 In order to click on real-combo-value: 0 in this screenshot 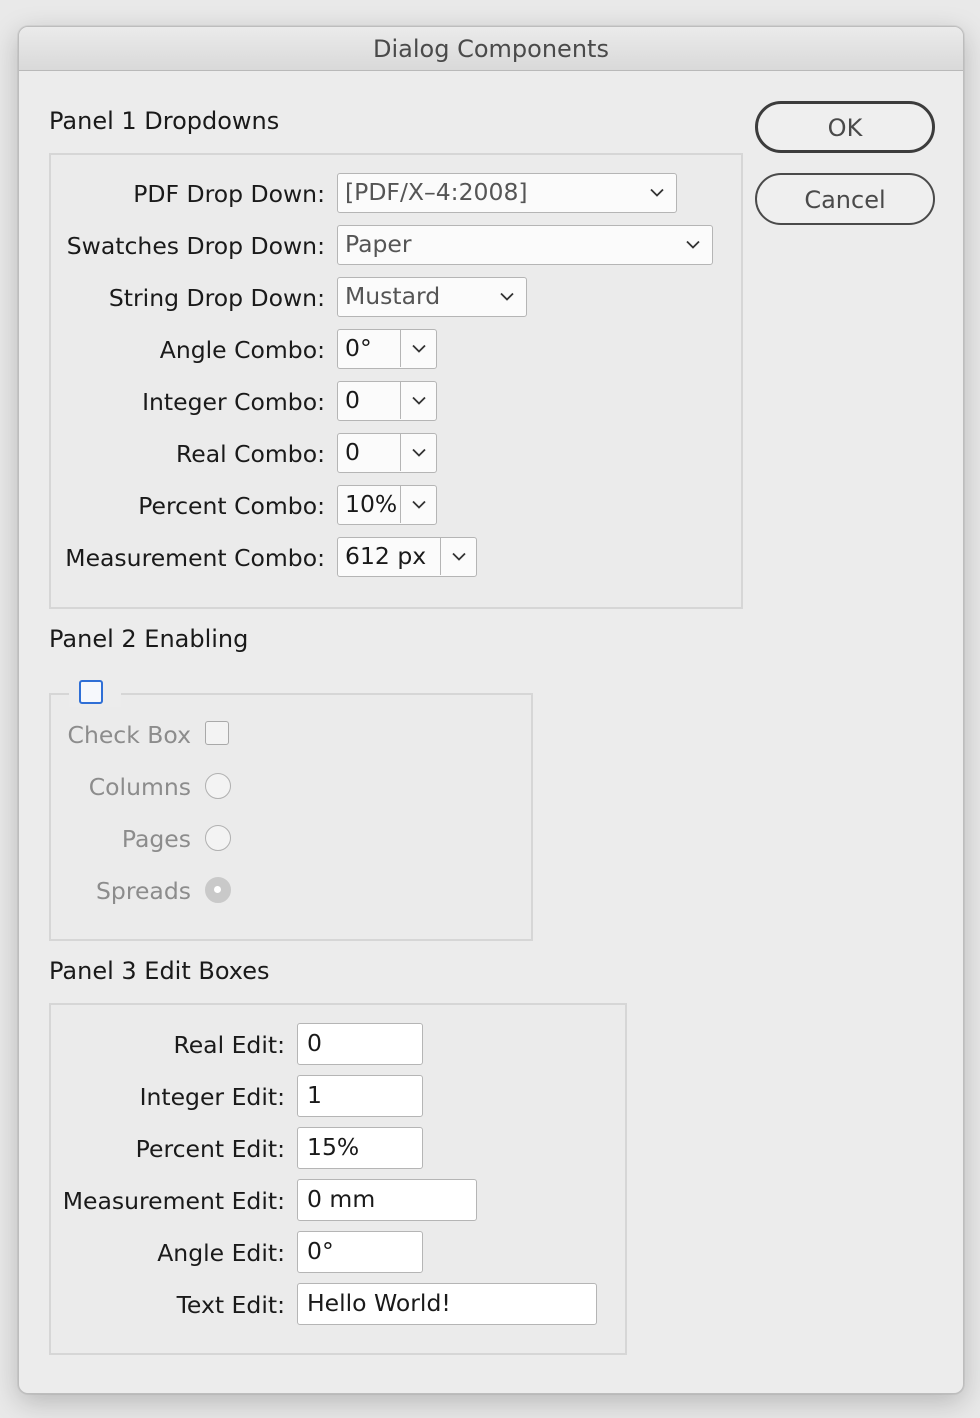, I will do `click(352, 452)`.